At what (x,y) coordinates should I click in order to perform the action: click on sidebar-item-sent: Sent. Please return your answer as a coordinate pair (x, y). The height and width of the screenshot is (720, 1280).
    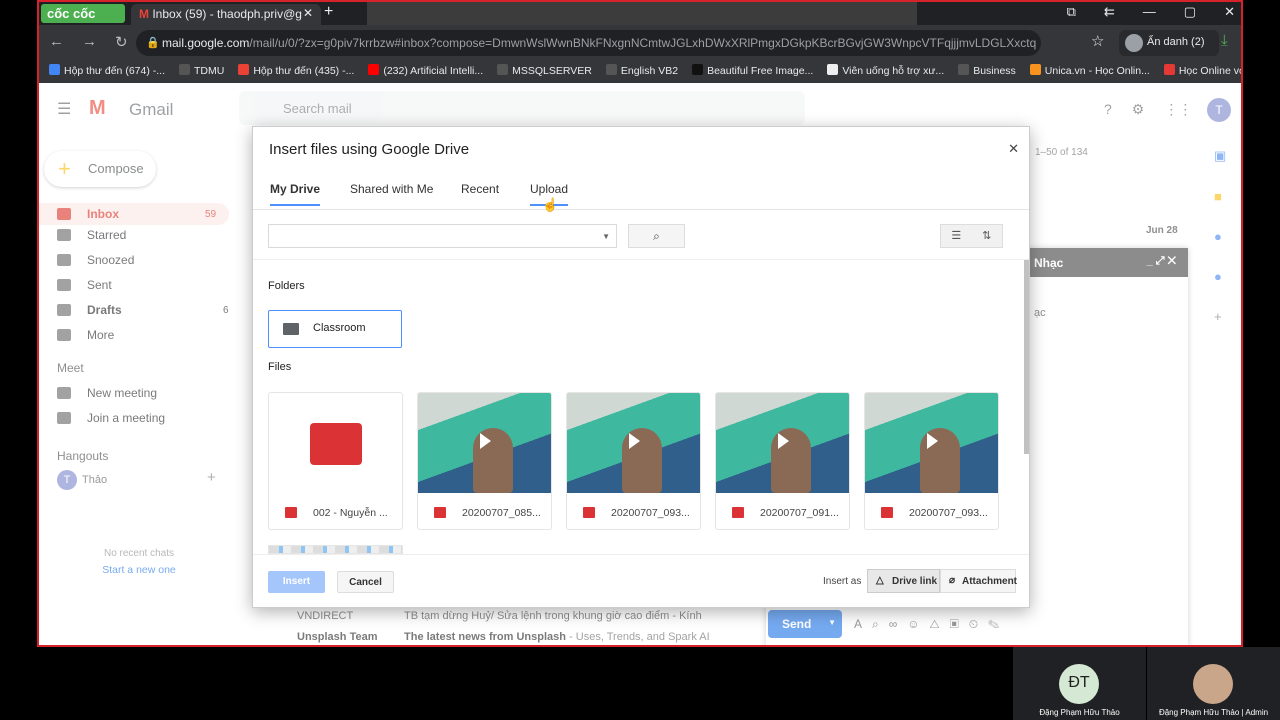
    Looking at the image, I should click on (84, 285).